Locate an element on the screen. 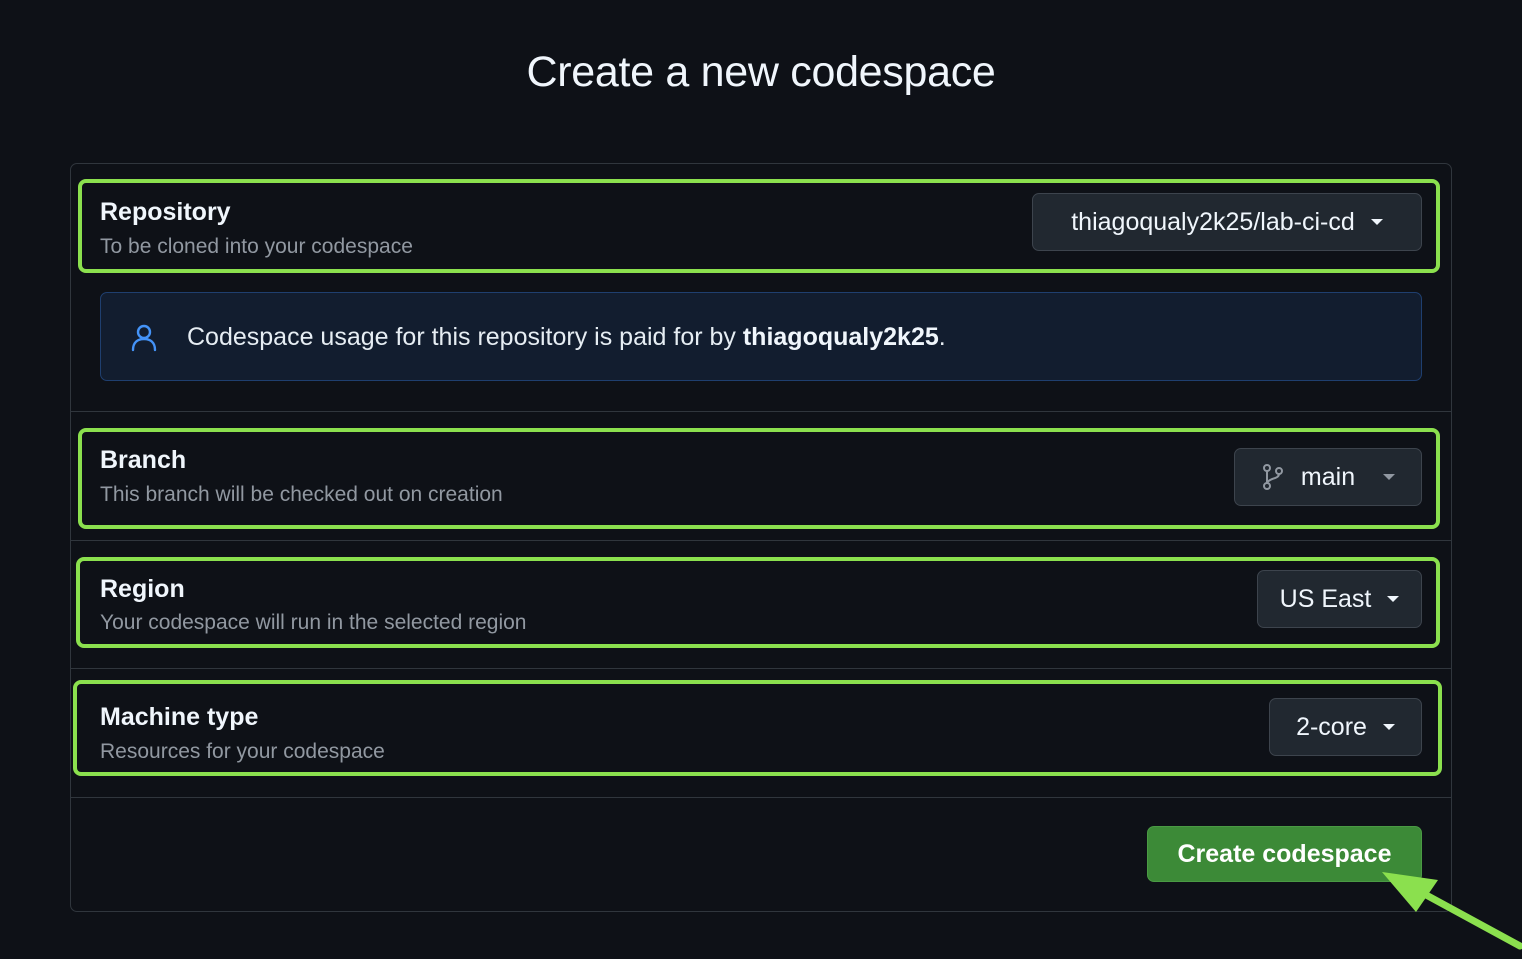 This screenshot has width=1522, height=959. repository-select: thiagoqualy2k25/lab-ci-cd is located at coordinates (1227, 222).